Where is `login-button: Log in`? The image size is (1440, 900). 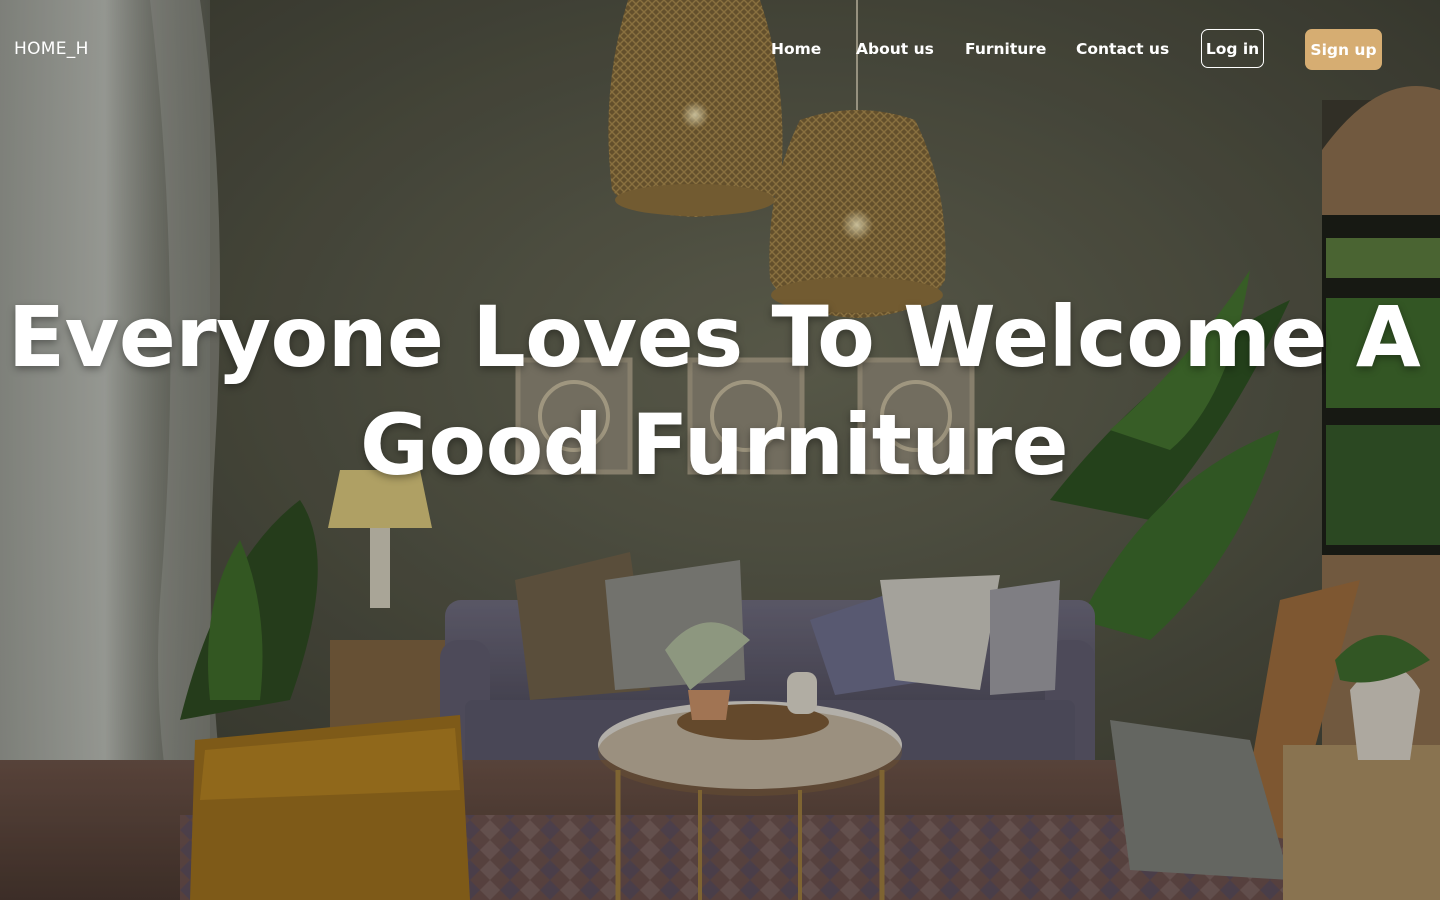
login-button: Log in is located at coordinates (1232, 48).